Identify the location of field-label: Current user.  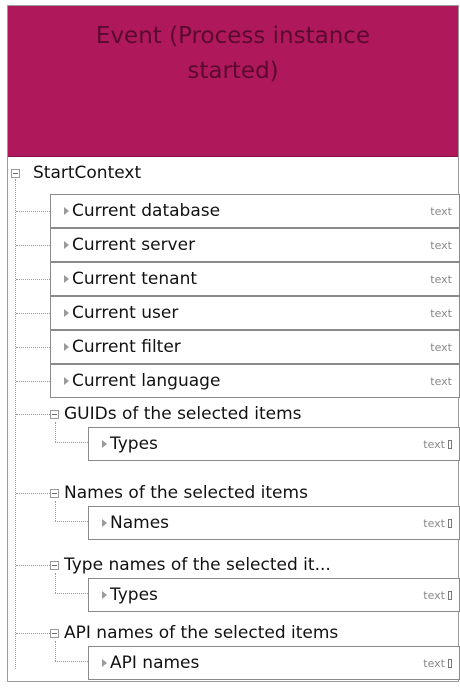
(125, 313).